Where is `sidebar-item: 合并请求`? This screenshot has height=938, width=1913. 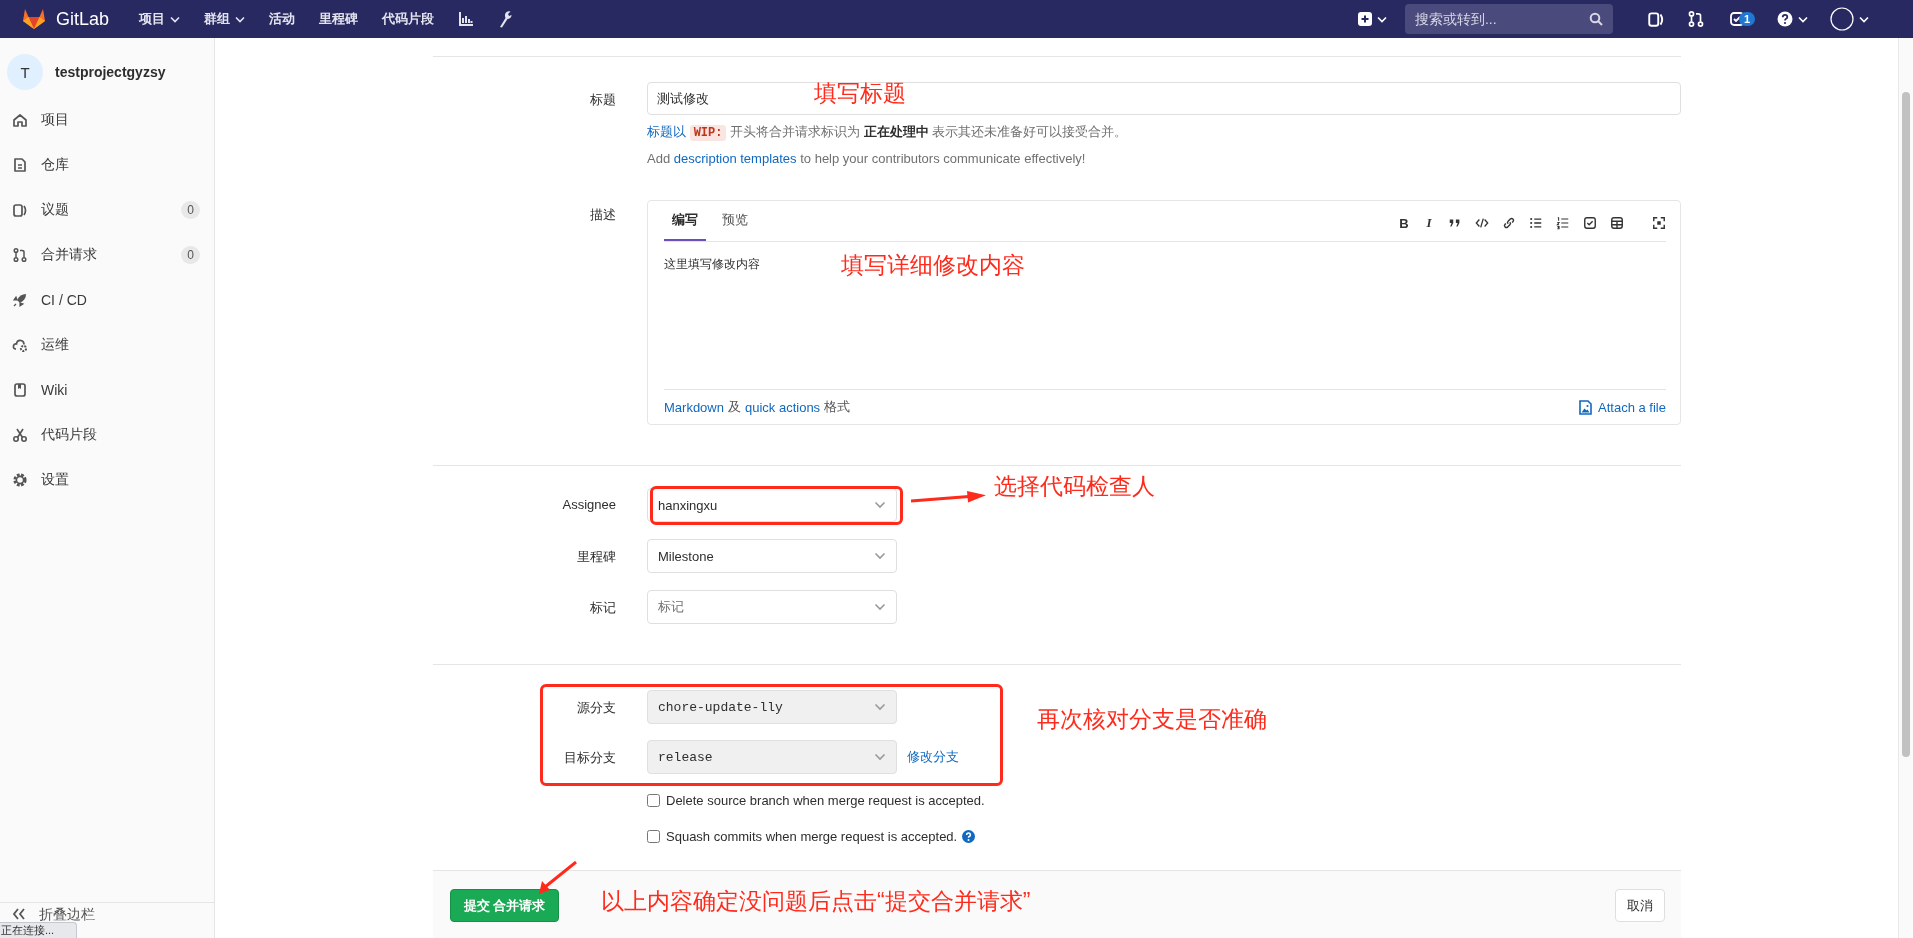
sidebar-item: 合并请求 is located at coordinates (97, 254).